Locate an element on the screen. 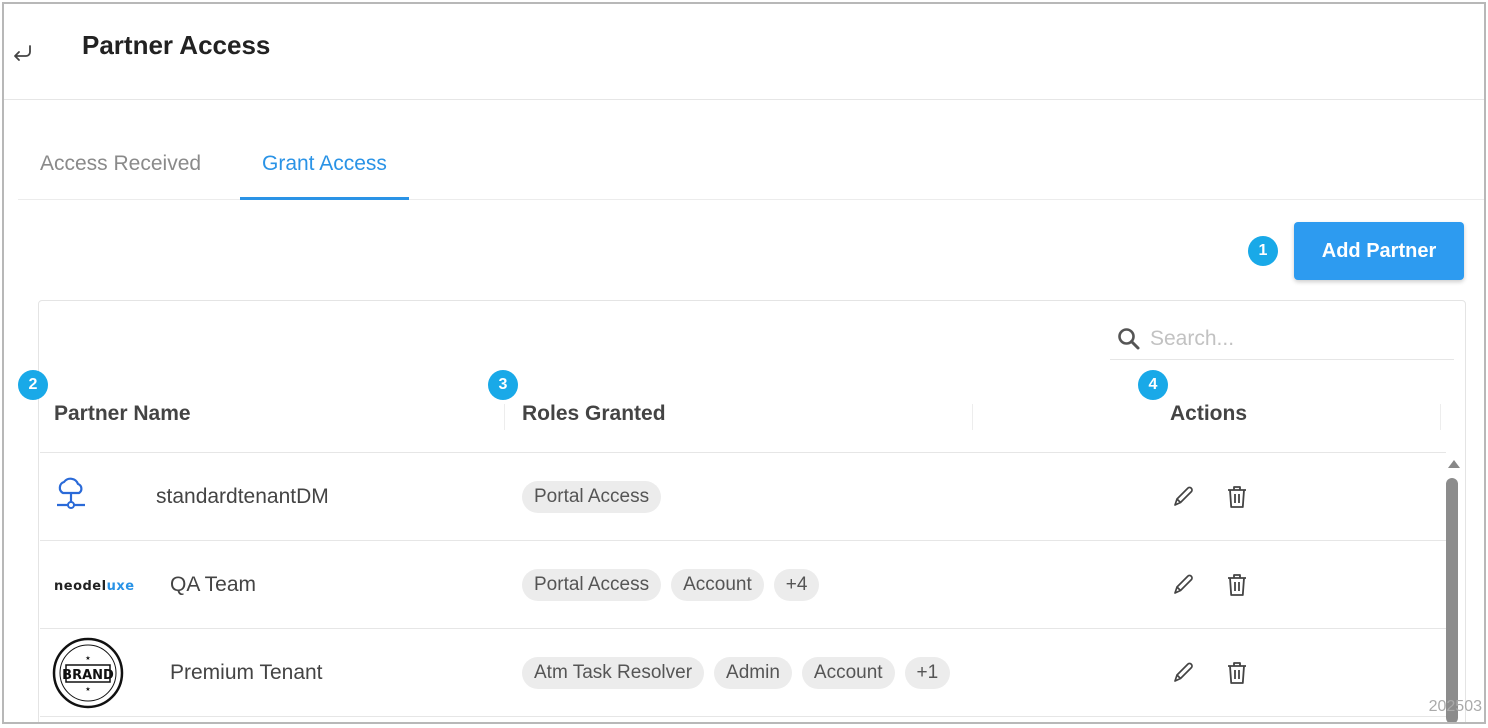 This screenshot has width=1488, height=728. step-badge-3: 3 is located at coordinates (503, 385).